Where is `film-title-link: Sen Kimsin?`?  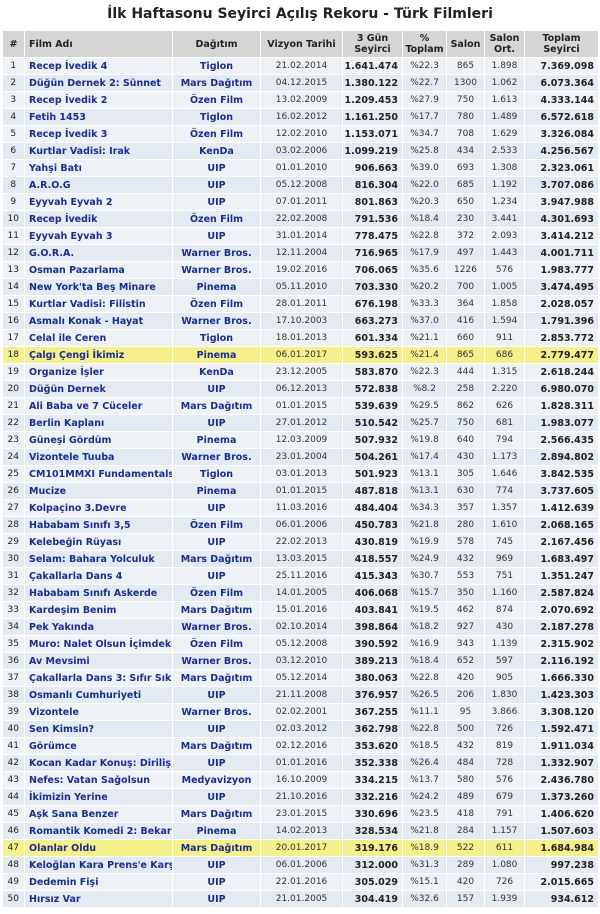
film-title-link: Sen Kimsin? is located at coordinates (98, 729).